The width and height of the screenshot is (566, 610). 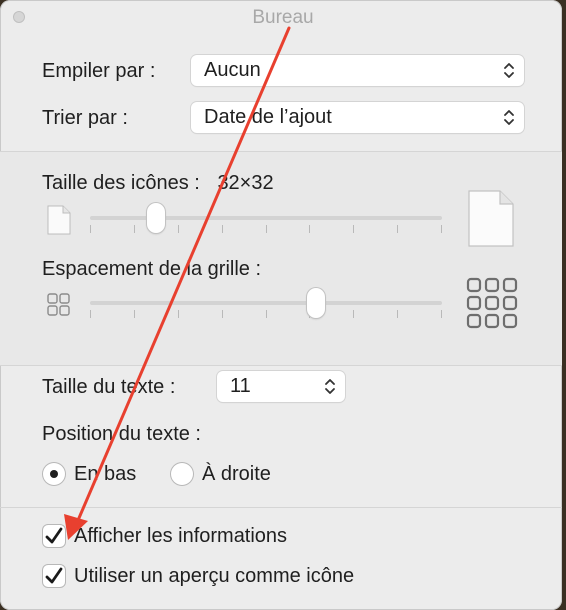 I want to click on icon-size-value: 32×32, so click(x=245, y=183).